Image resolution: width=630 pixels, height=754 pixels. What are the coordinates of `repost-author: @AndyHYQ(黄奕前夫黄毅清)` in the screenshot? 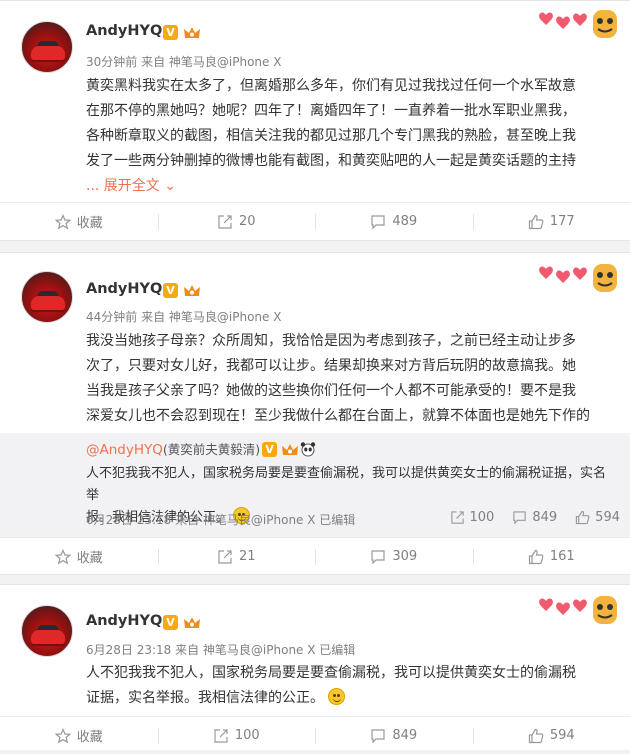 It's located at (173, 448).